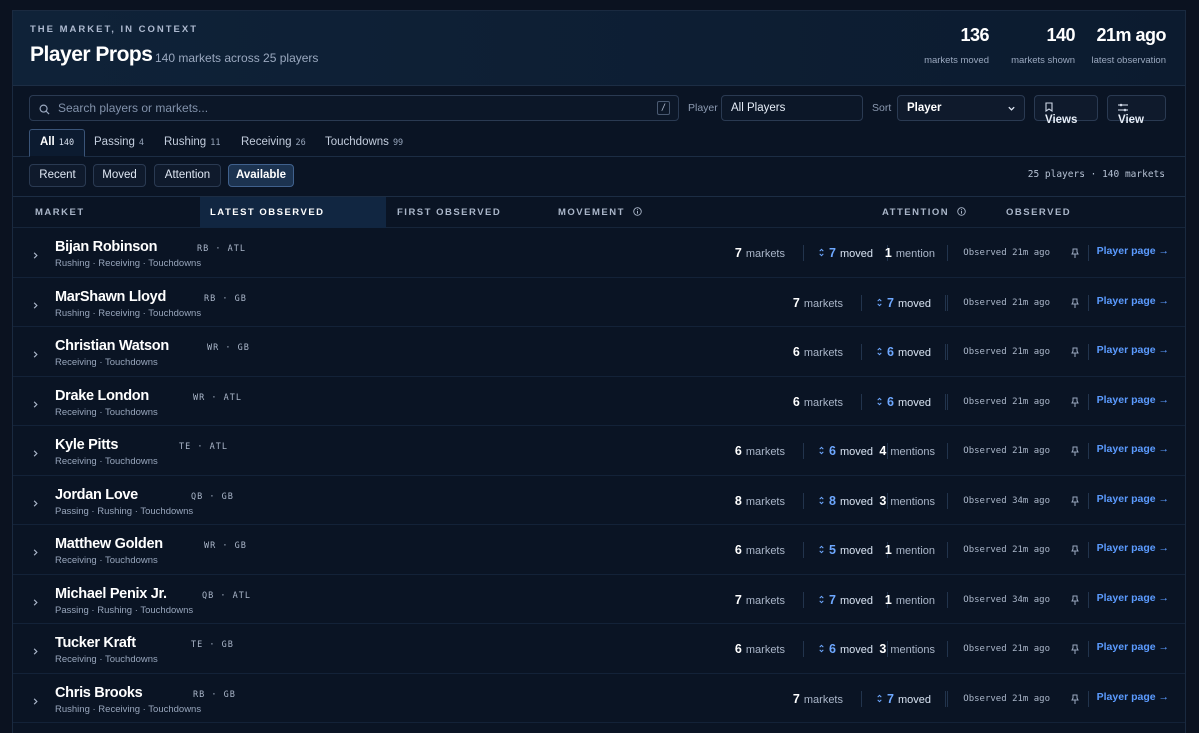 The height and width of the screenshot is (733, 1199). I want to click on markets-count: 8 markets, so click(760, 501).